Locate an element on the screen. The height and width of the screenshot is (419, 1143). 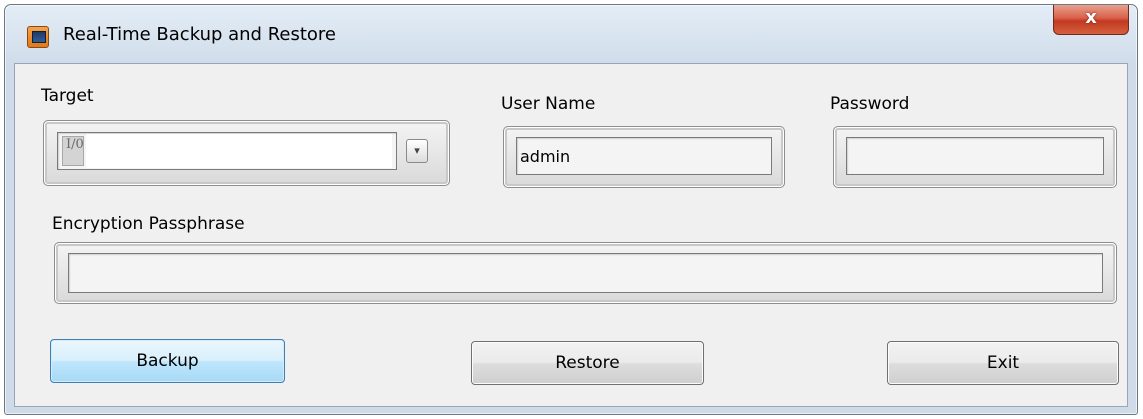
app-icon is located at coordinates (38, 37).